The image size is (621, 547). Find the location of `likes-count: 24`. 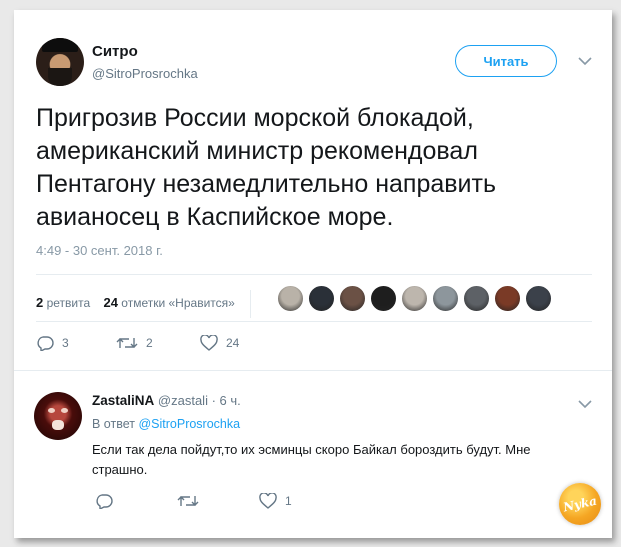

likes-count: 24 is located at coordinates (110, 303).